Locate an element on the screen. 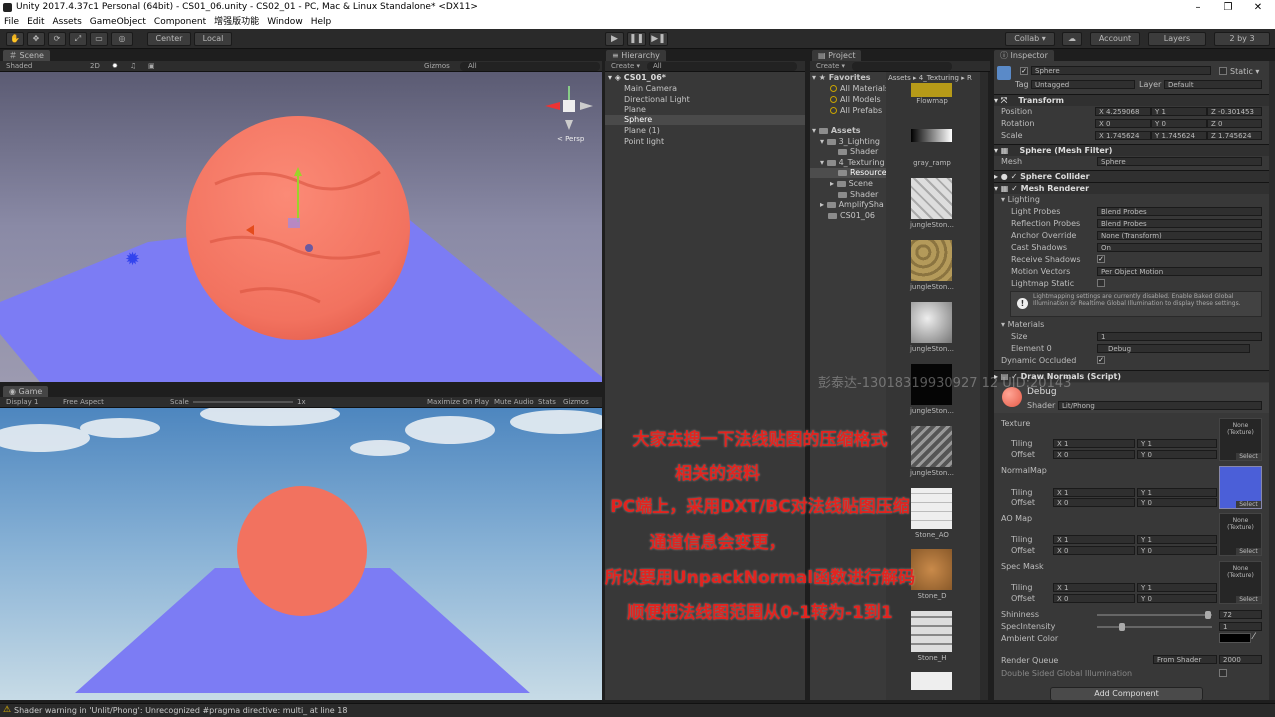  rotation-x-field: X 0 is located at coordinates (1123, 123).